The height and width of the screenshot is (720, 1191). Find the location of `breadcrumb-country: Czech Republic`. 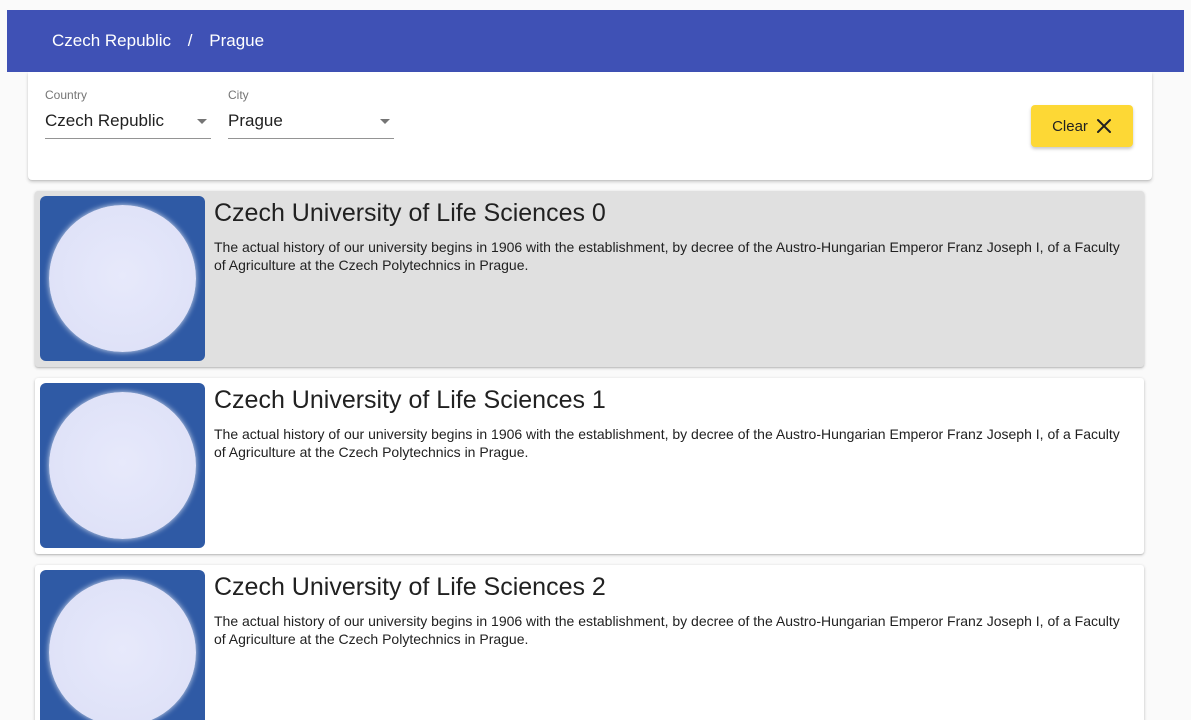

breadcrumb-country: Czech Republic is located at coordinates (111, 40).